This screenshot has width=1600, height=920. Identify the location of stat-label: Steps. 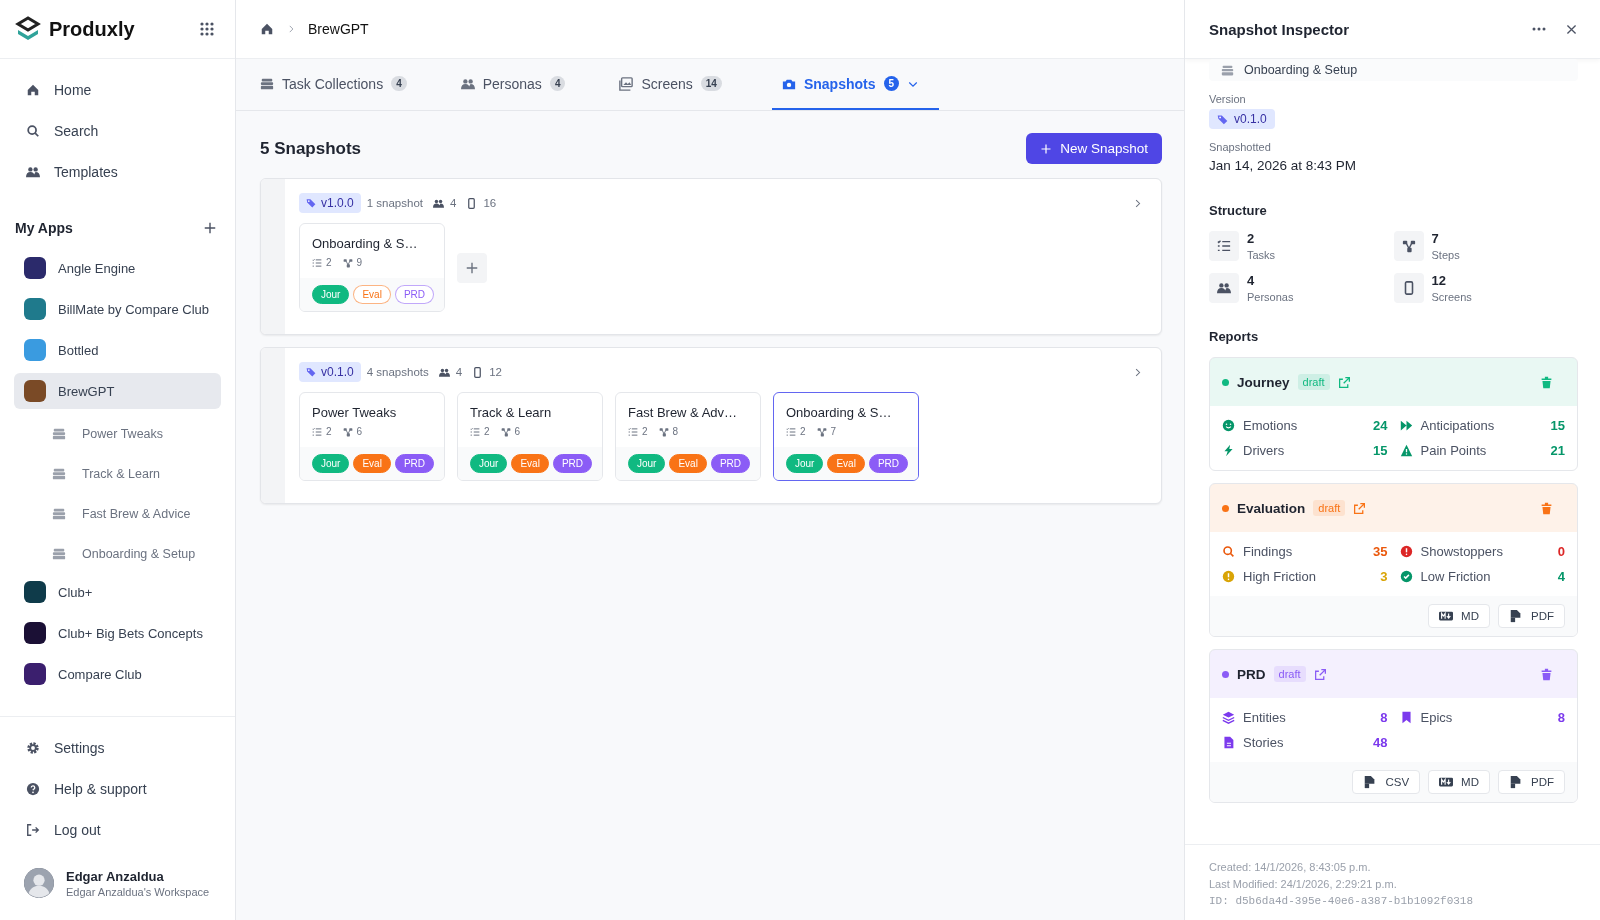
(1445, 255).